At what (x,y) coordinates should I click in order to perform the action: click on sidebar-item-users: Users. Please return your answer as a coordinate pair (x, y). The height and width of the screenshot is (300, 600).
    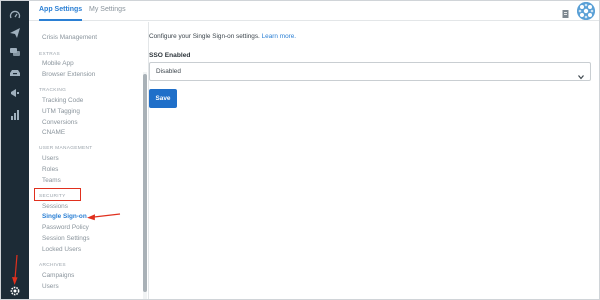
    Looking at the image, I should click on (50, 158).